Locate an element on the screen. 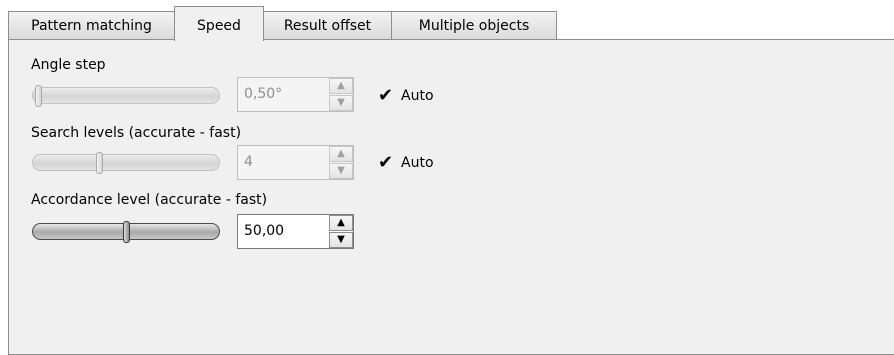  search-levels-down-button: ▼ is located at coordinates (341, 171).